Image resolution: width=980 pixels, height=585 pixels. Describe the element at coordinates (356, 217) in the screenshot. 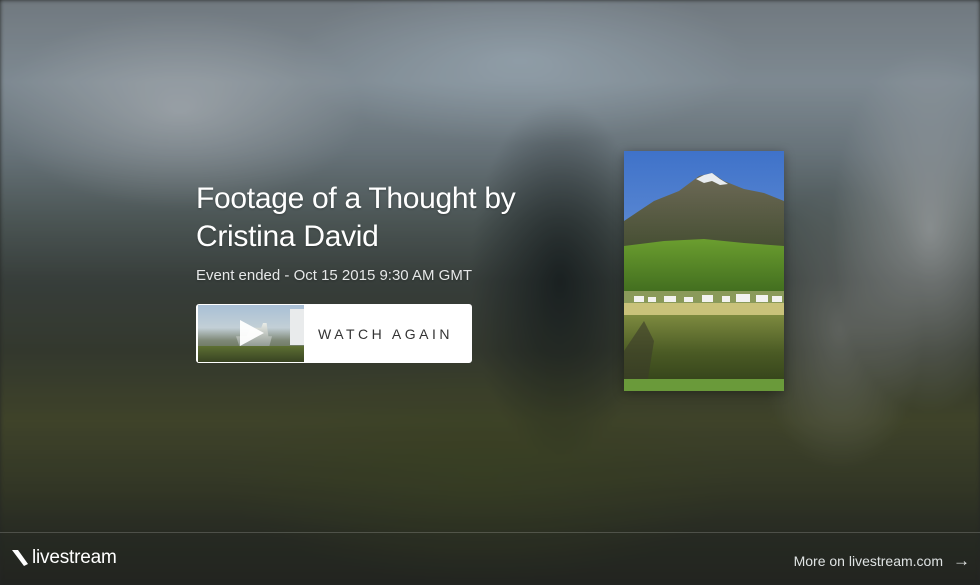

I see `event-title: Footage of a Thought by Cristina David` at that location.